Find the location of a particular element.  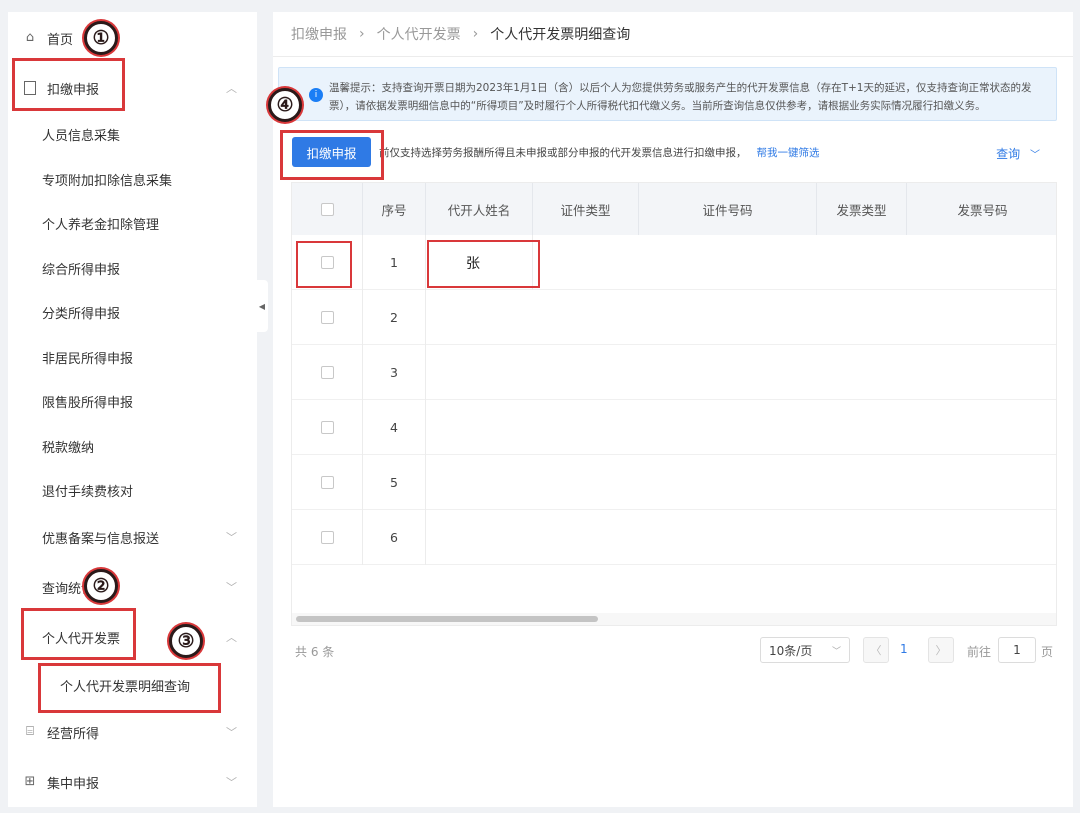

sidebar-item-comprehensive: 综合所得申报 is located at coordinates (132, 268).